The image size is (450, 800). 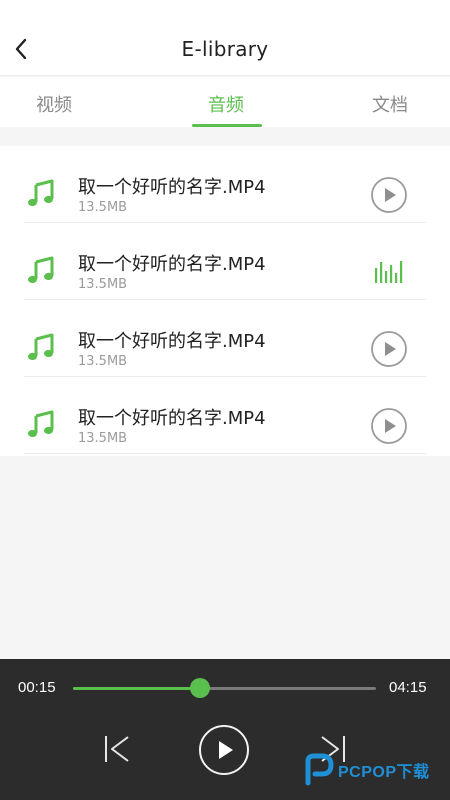 I want to click on brand-logo-icon, so click(x=319, y=769).